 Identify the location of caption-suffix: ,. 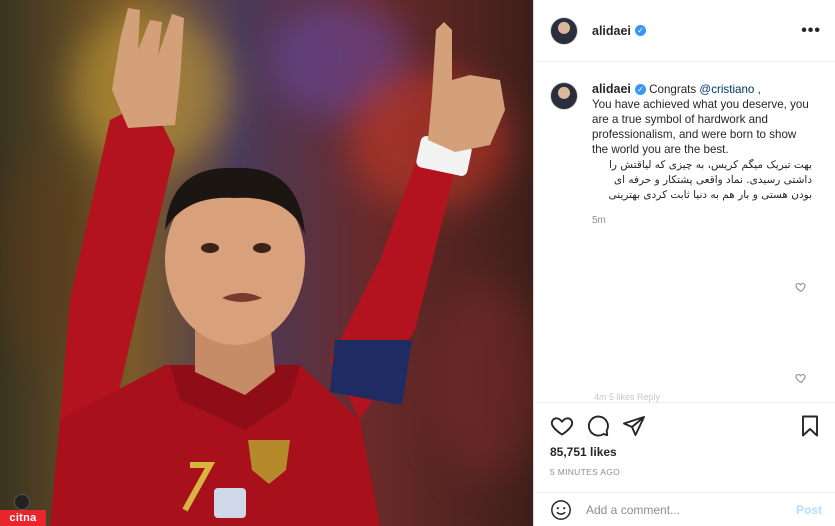
(757, 89).